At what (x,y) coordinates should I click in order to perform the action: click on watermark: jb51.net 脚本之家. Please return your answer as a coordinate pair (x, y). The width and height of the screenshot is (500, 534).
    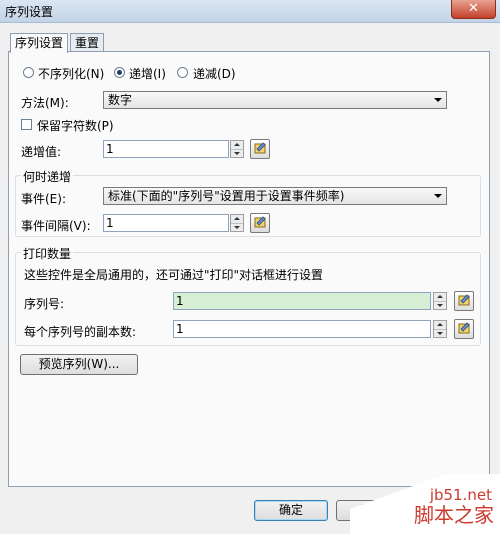
    Looking at the image, I should click on (425, 504).